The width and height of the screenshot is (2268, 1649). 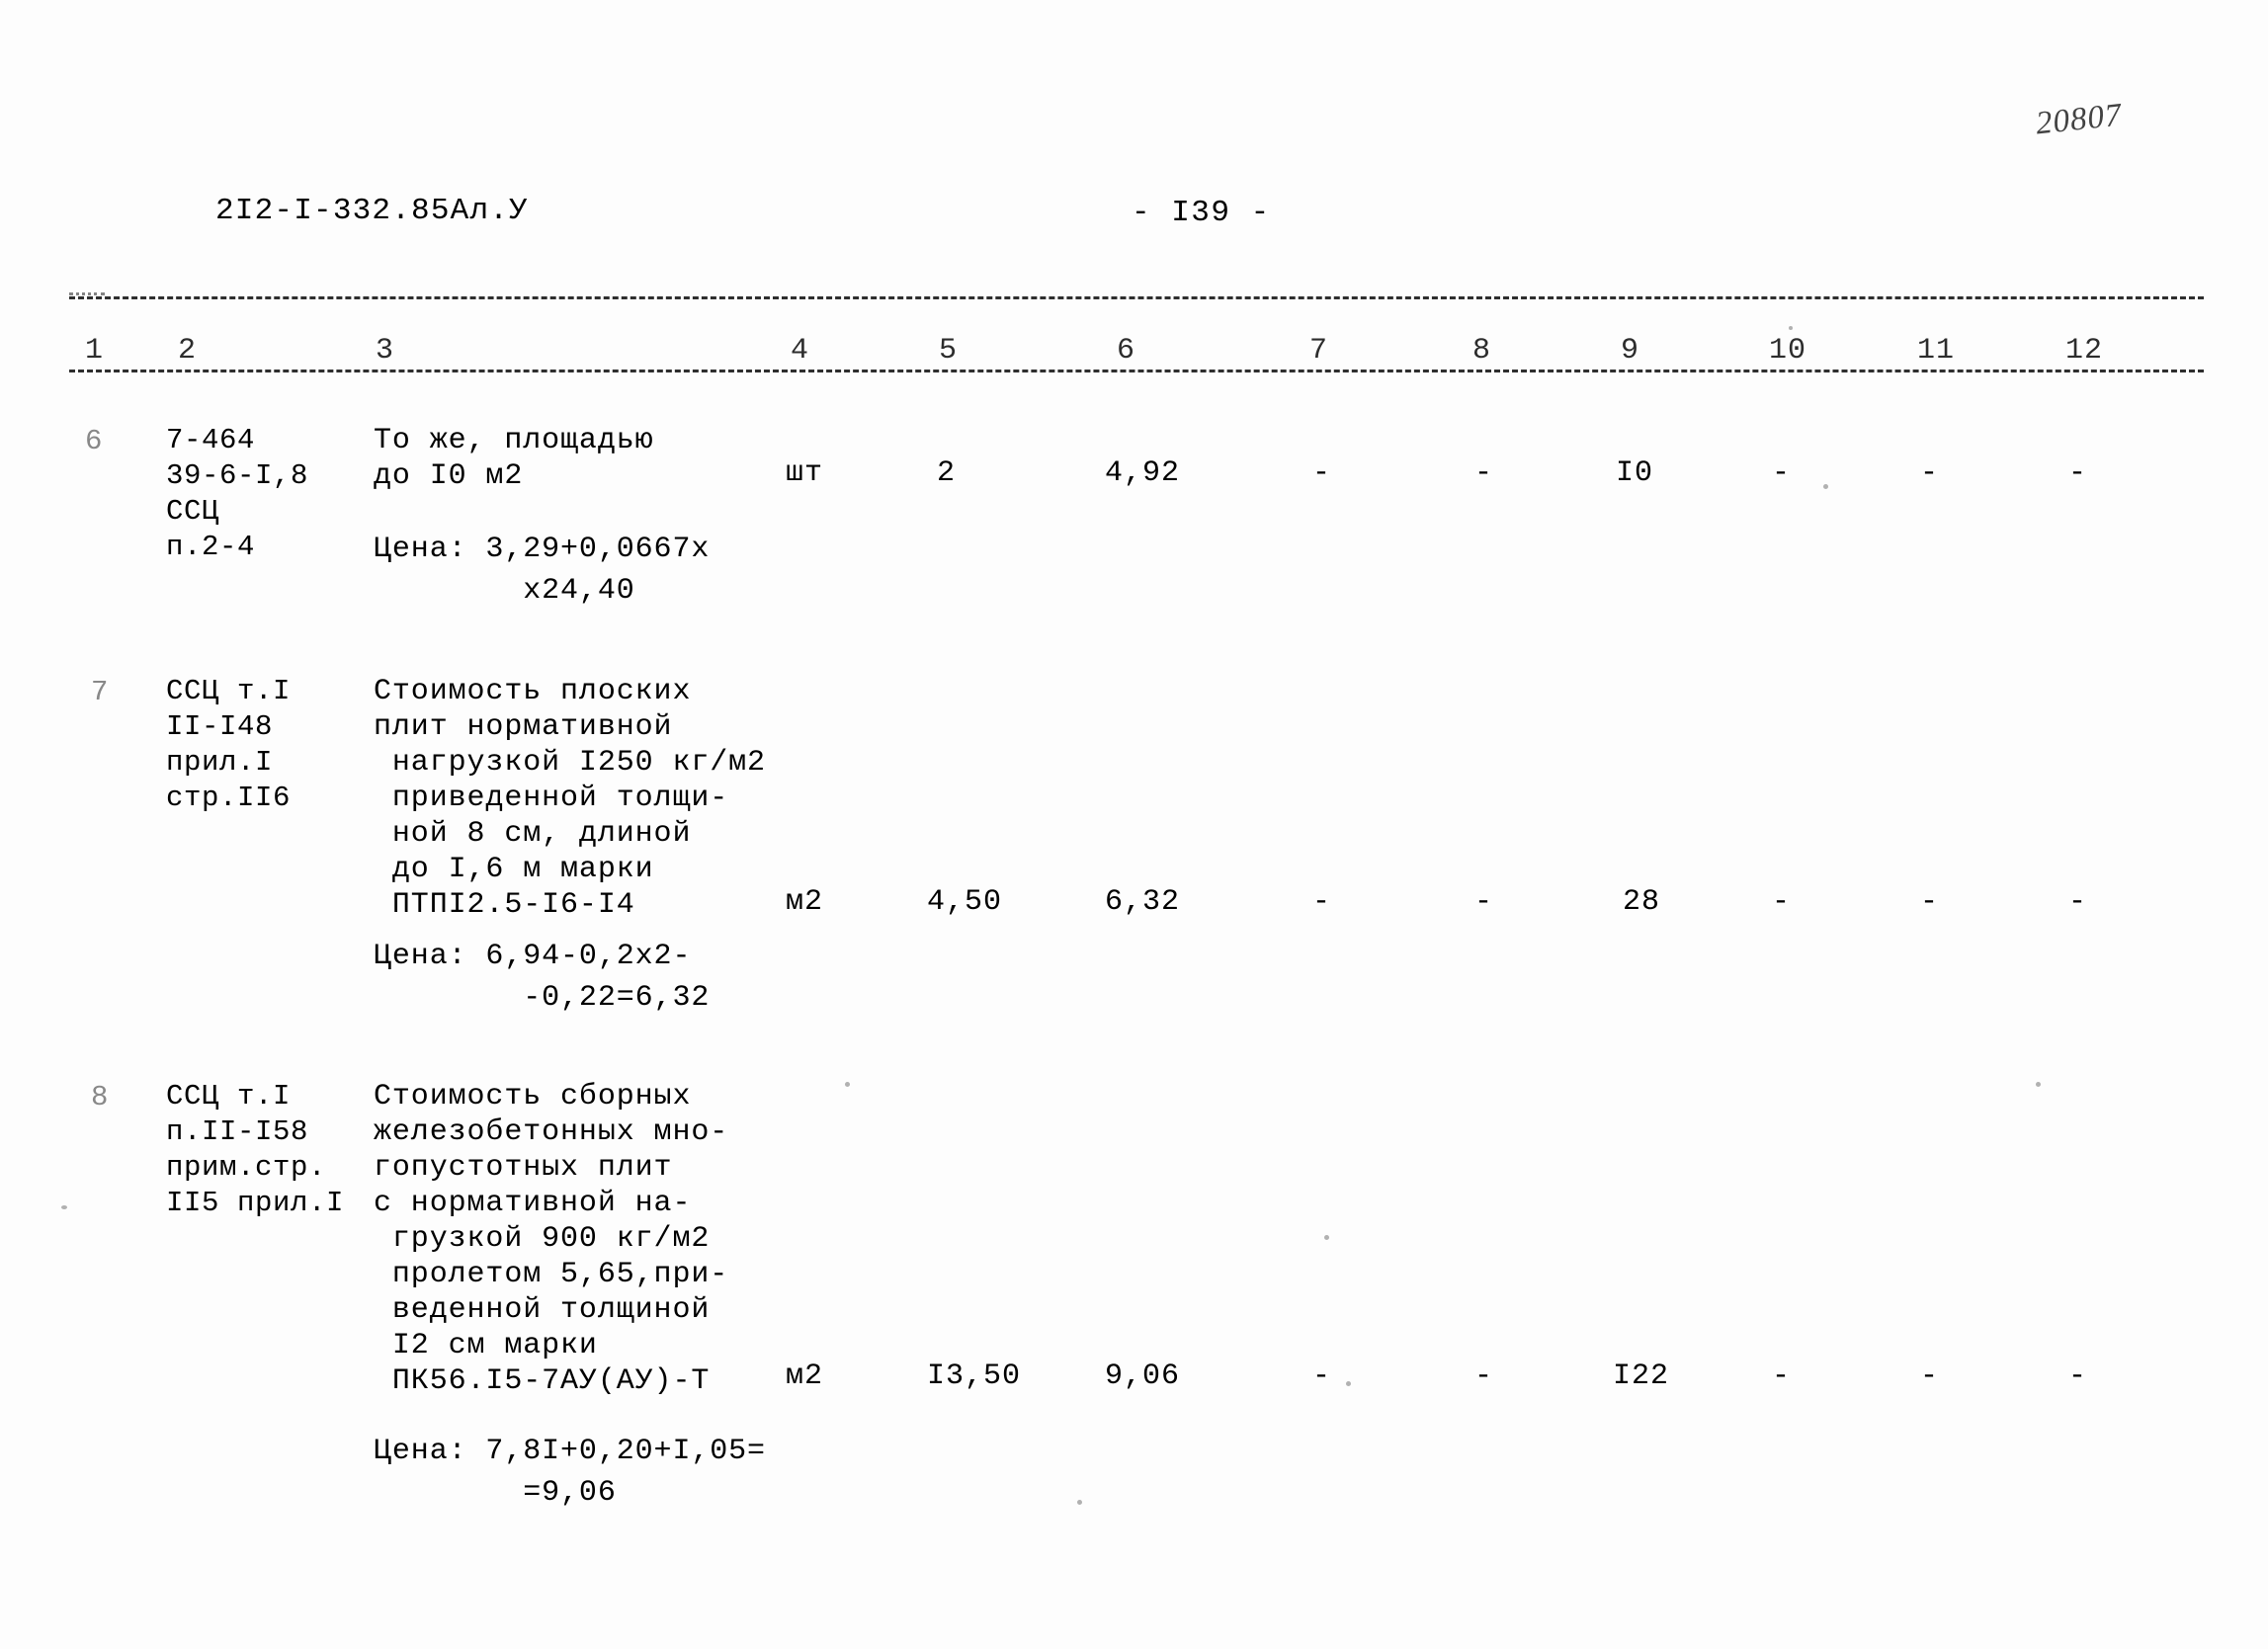 I want to click on column-header-1: 1, so click(x=95, y=351).